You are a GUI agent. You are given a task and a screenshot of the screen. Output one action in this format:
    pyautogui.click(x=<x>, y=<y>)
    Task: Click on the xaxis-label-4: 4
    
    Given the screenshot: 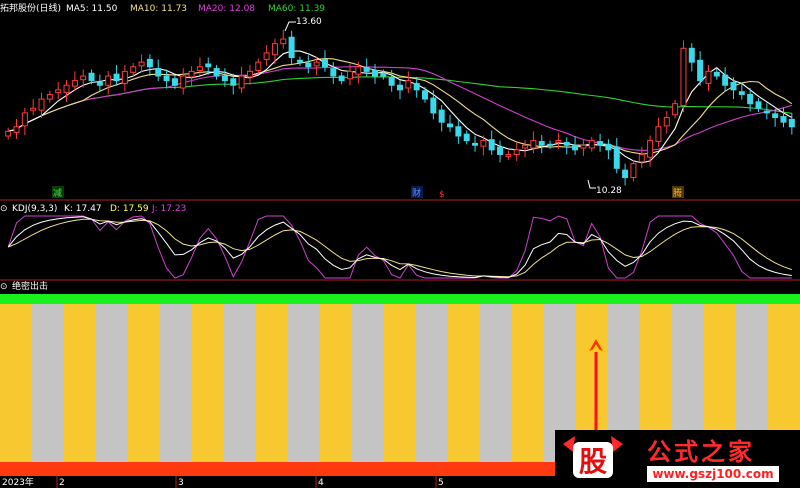 What is the action you would take?
    pyautogui.click(x=321, y=483)
    